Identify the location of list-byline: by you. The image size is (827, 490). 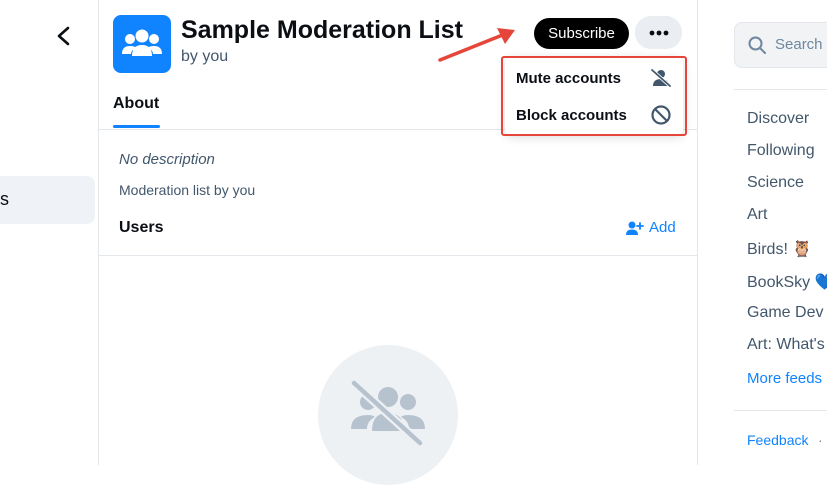
(205, 56).